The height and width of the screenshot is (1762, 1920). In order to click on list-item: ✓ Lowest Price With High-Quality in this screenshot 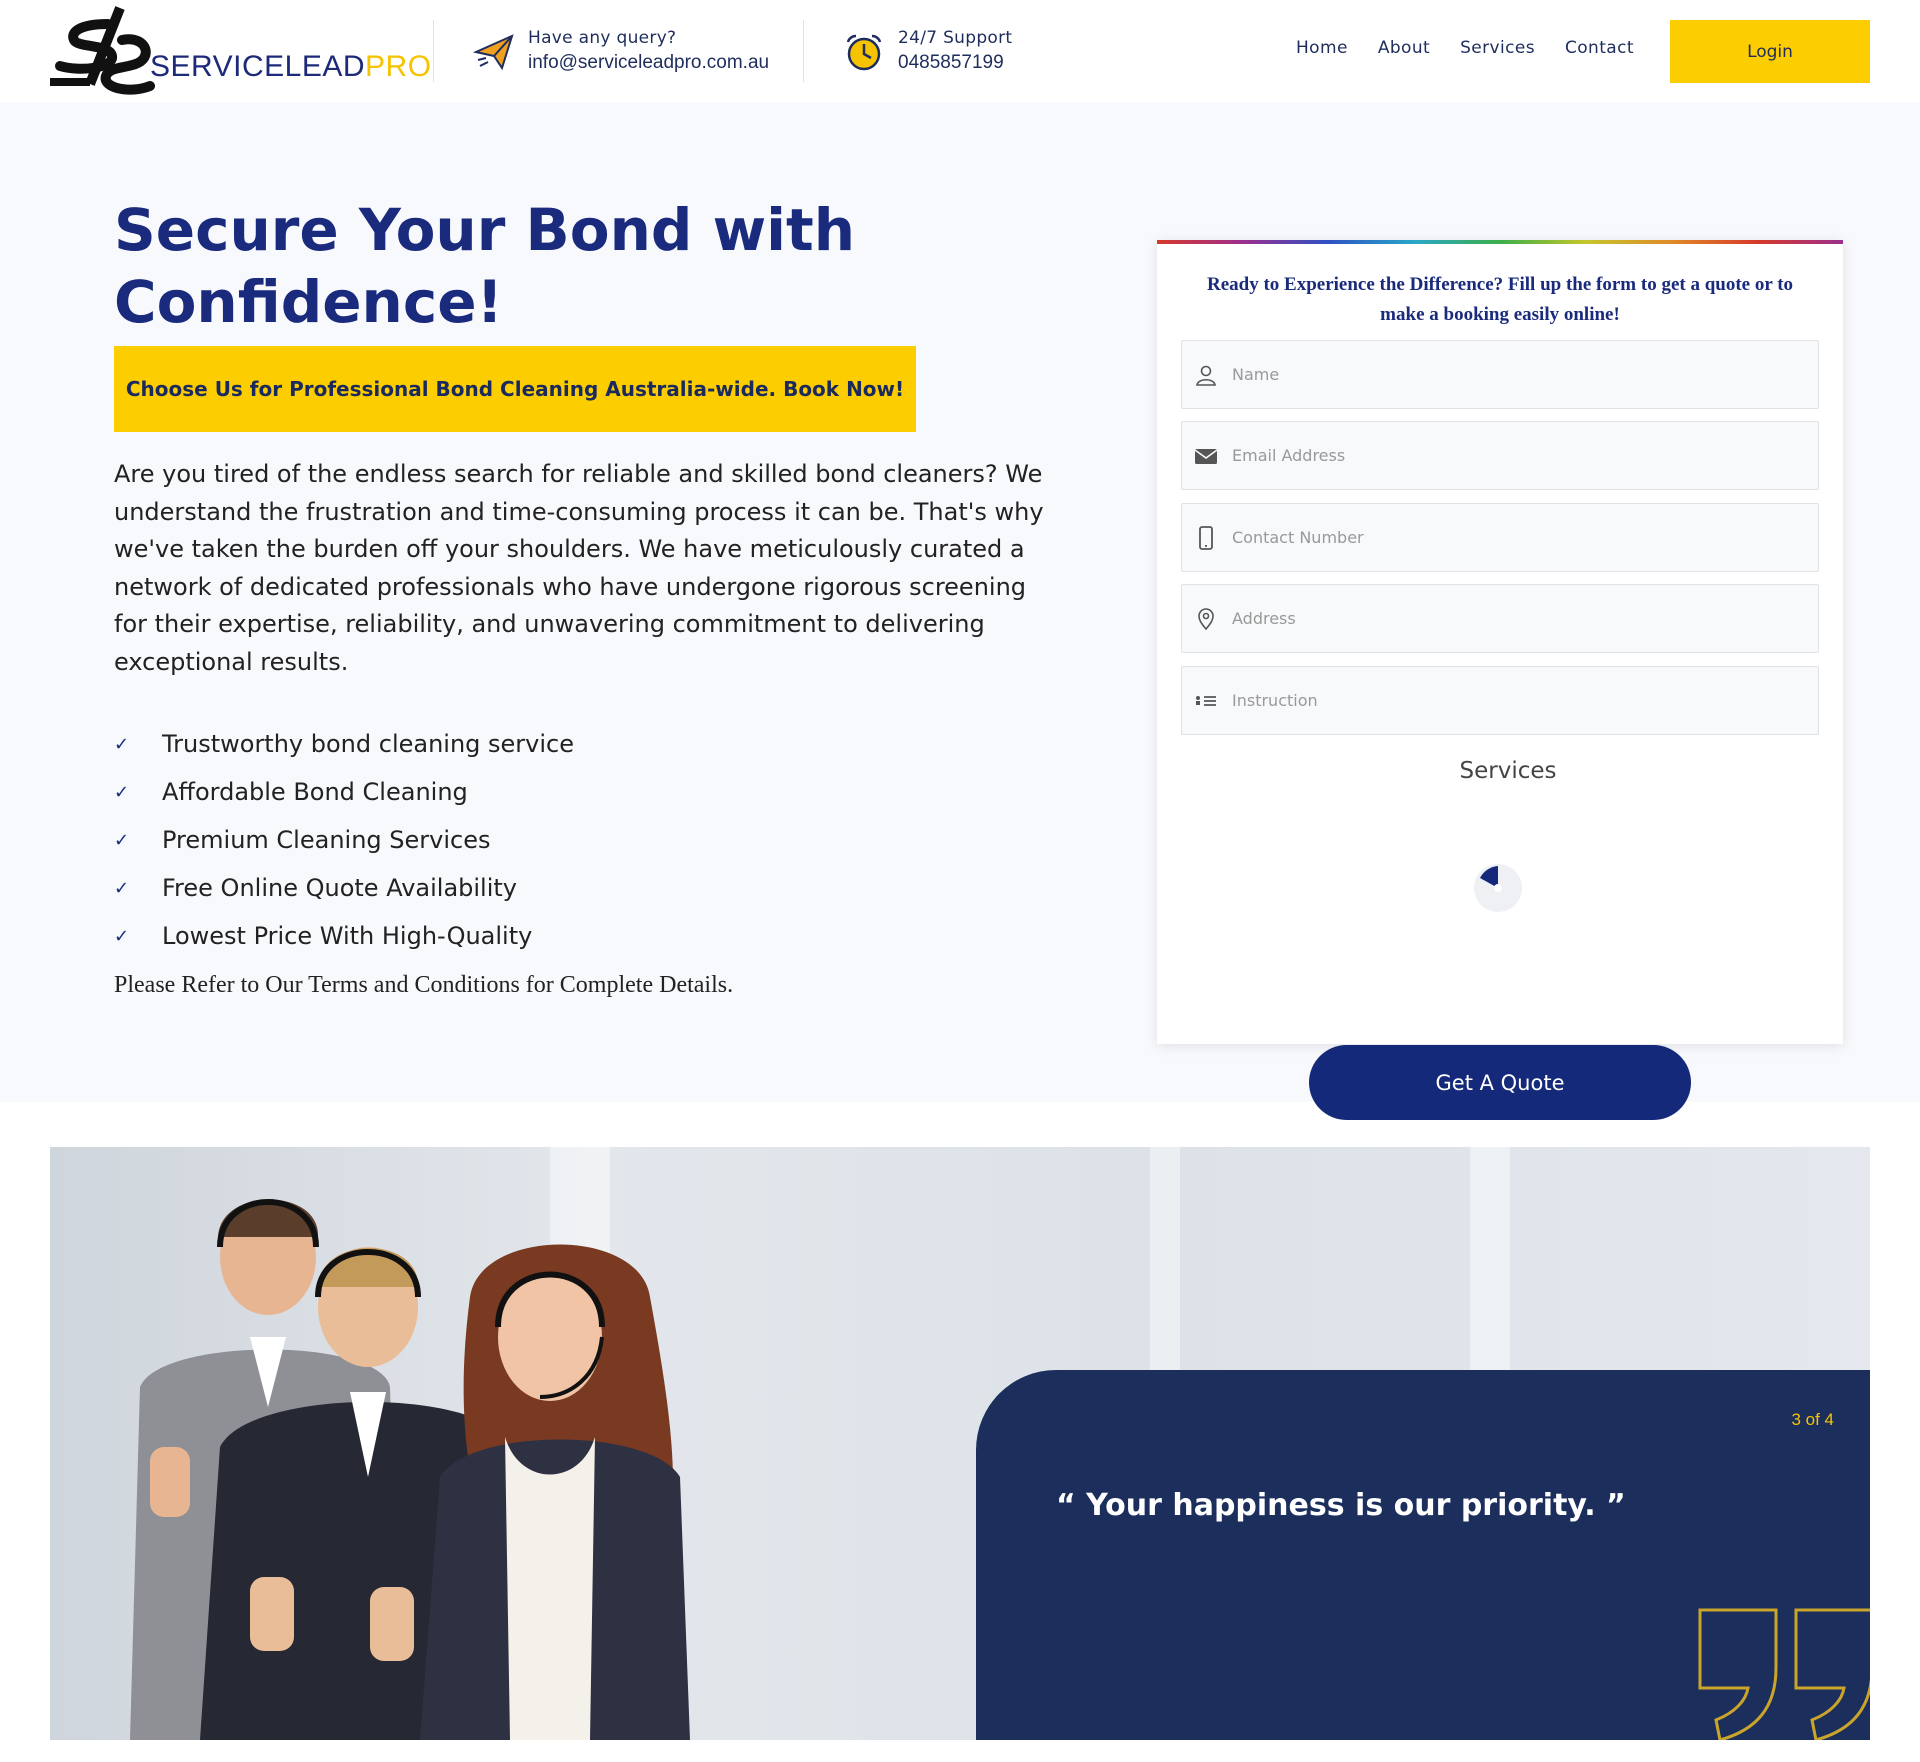, I will do `click(344, 936)`.